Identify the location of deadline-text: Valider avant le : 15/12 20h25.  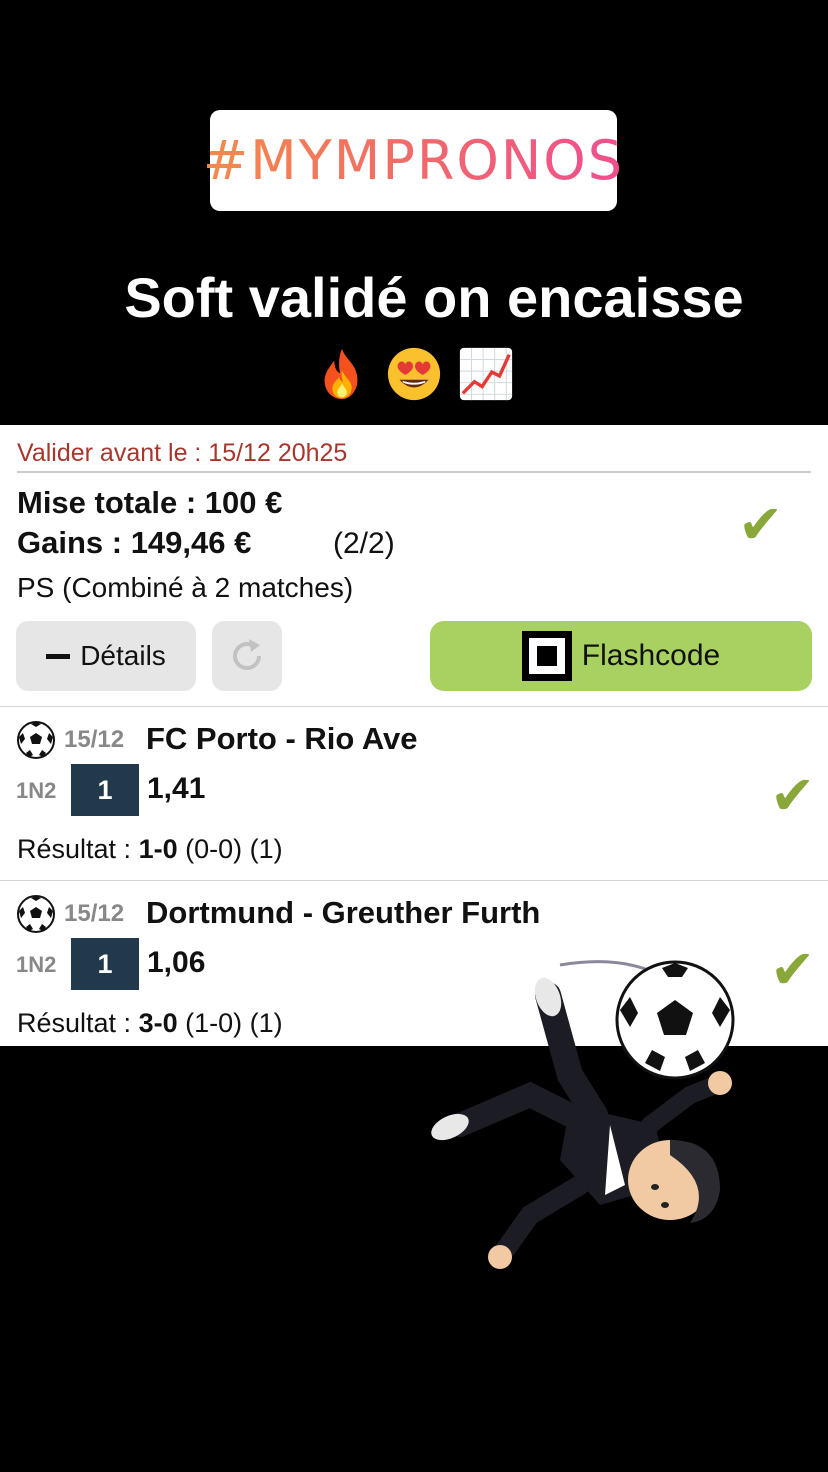
(182, 453).